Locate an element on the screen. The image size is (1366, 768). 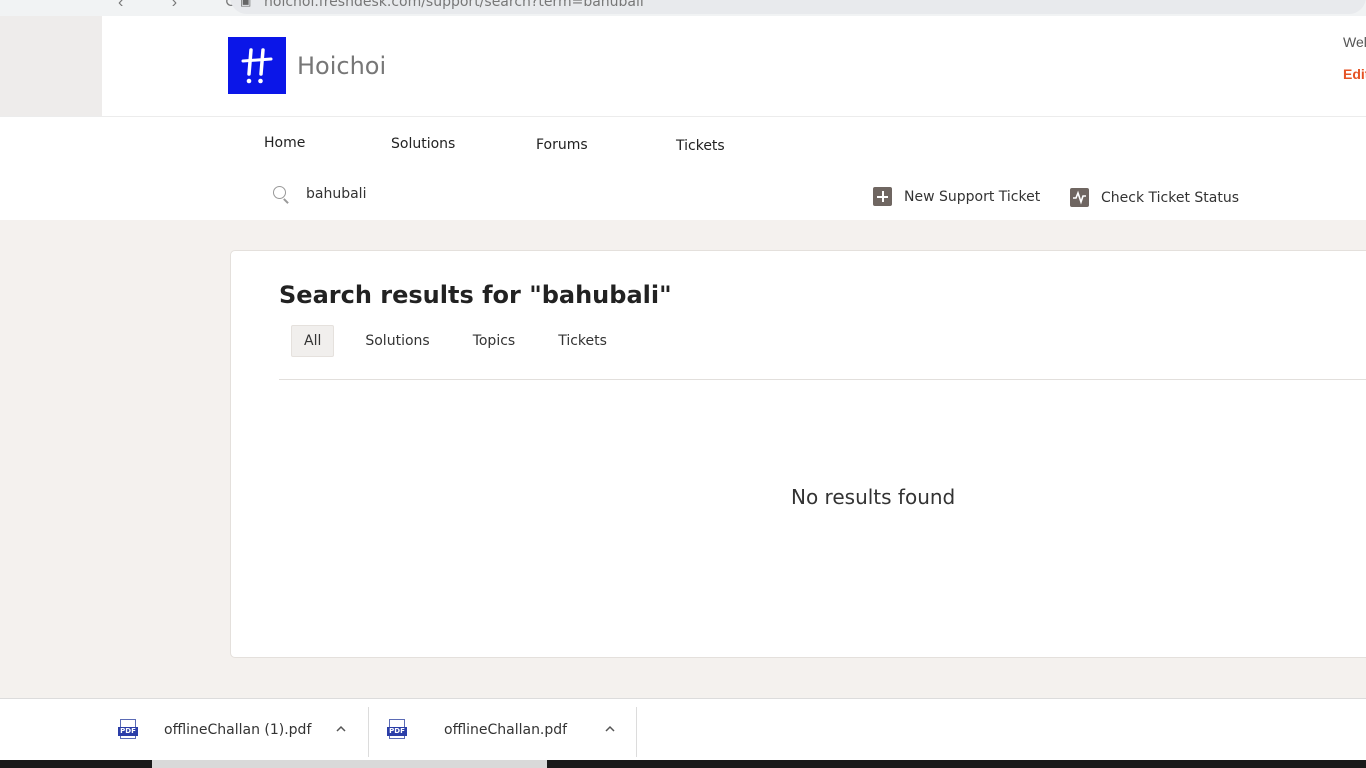
nav-home: Home is located at coordinates (284, 143).